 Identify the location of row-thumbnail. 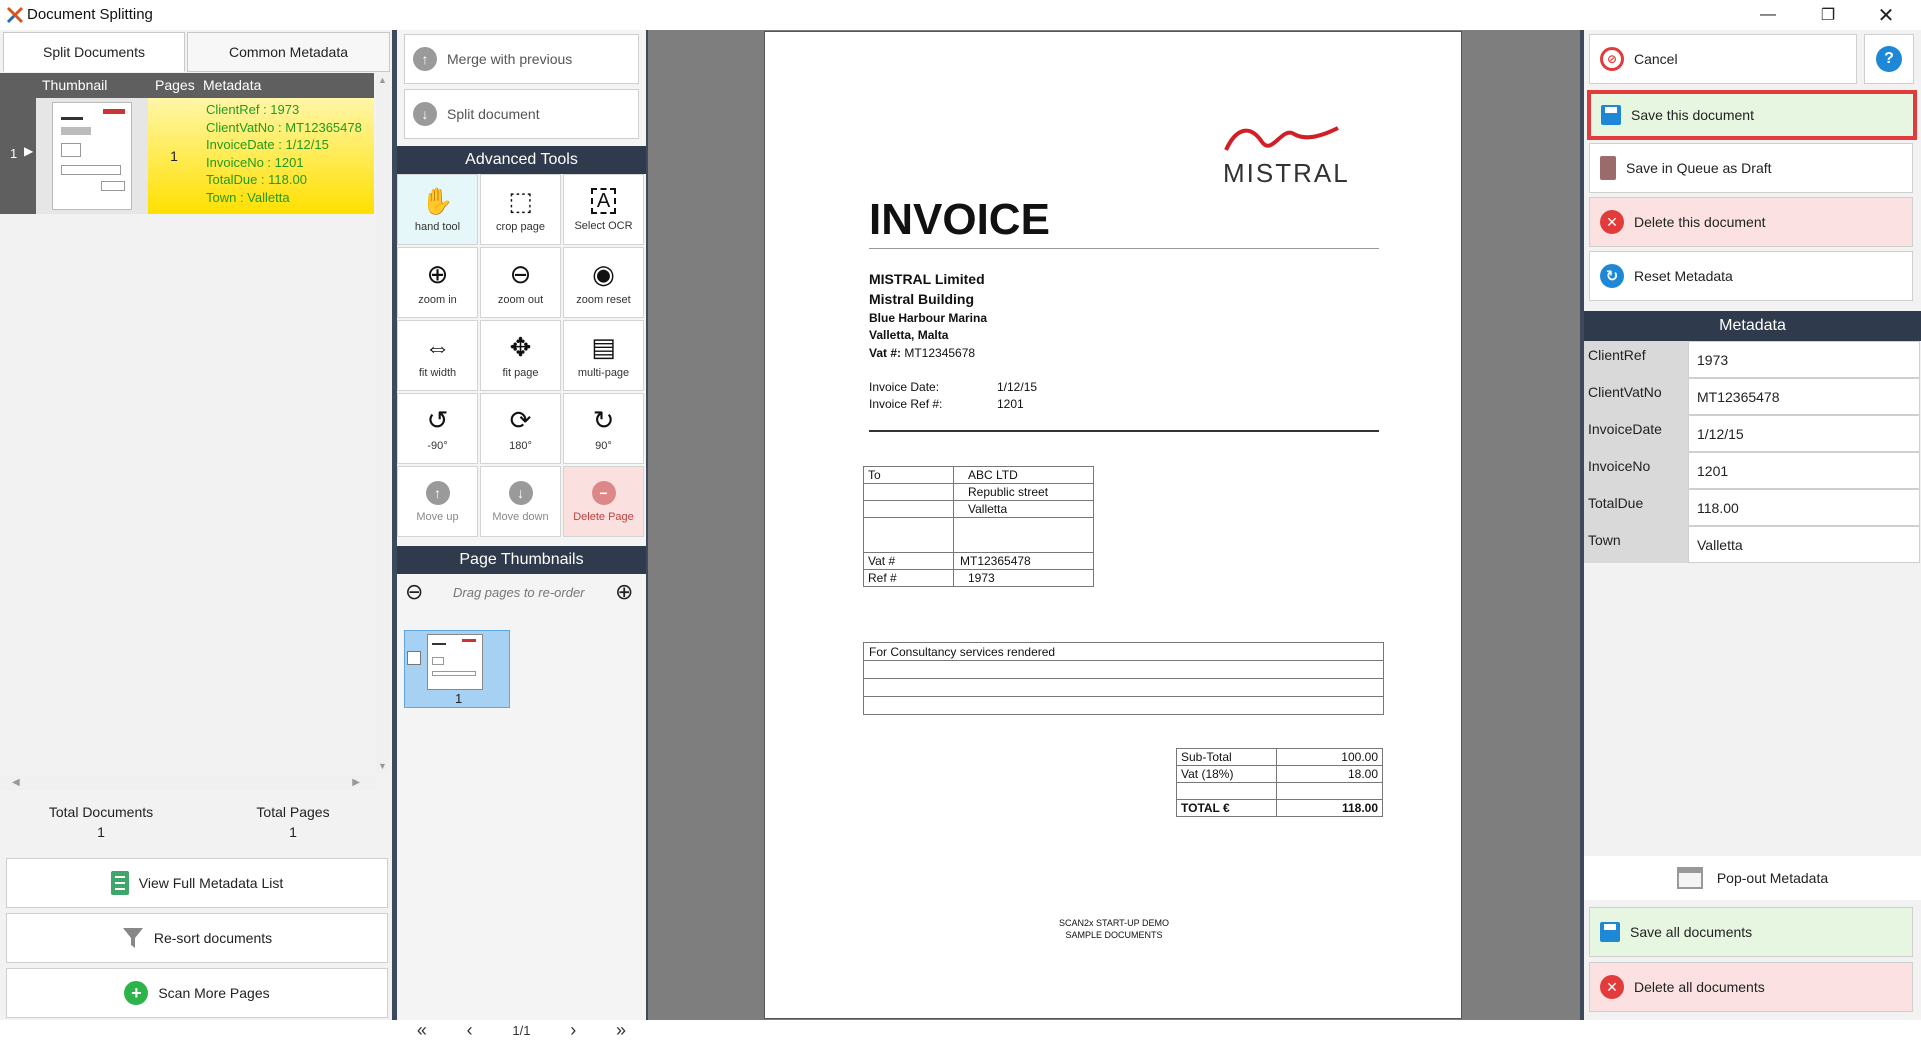
(92, 156).